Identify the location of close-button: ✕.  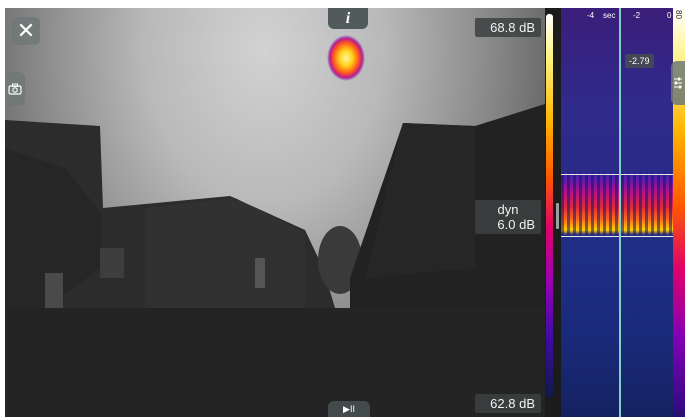
(26, 31).